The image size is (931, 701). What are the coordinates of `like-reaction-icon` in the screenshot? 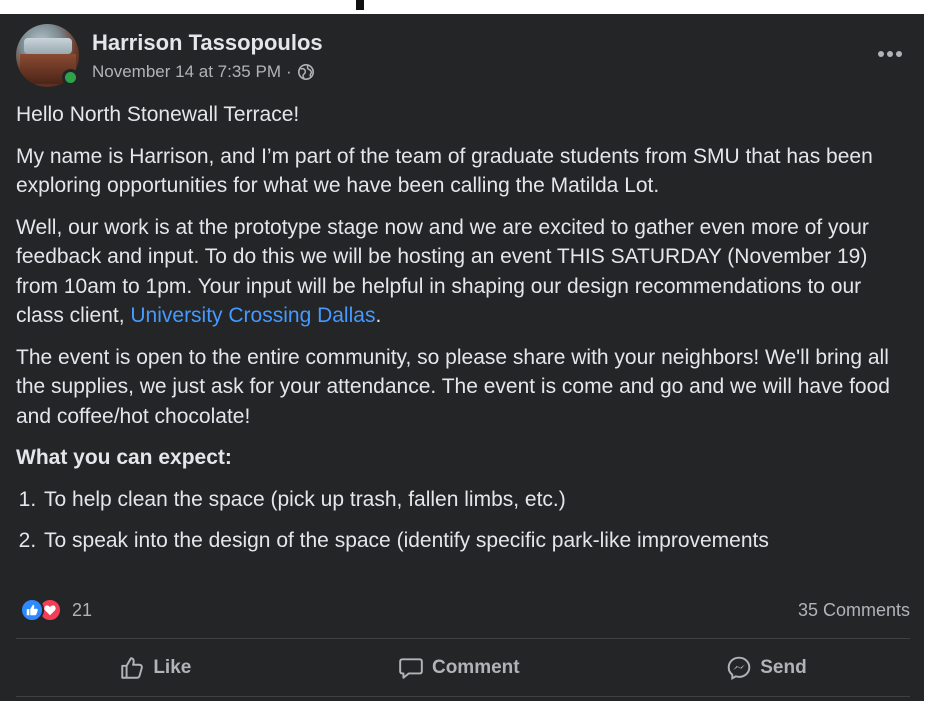 It's located at (32, 610).